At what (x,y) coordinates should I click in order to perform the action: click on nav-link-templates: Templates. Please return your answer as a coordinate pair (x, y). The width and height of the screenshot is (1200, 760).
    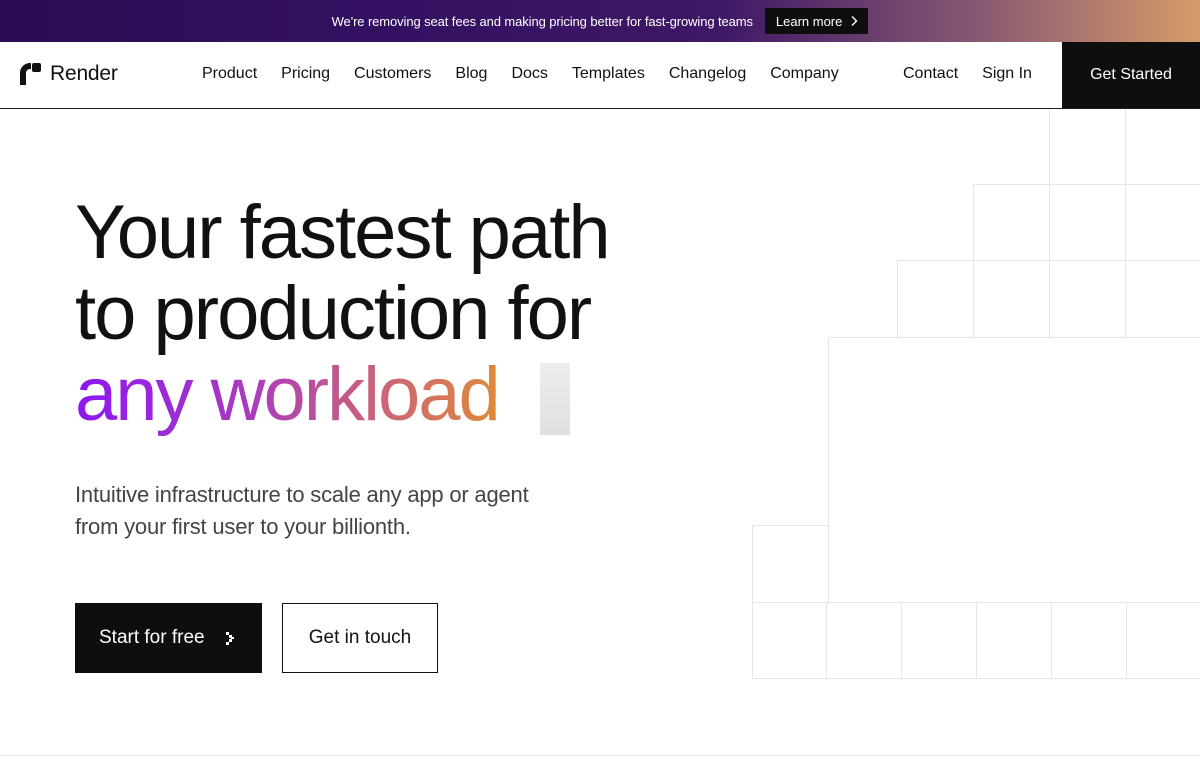
    Looking at the image, I should click on (608, 74).